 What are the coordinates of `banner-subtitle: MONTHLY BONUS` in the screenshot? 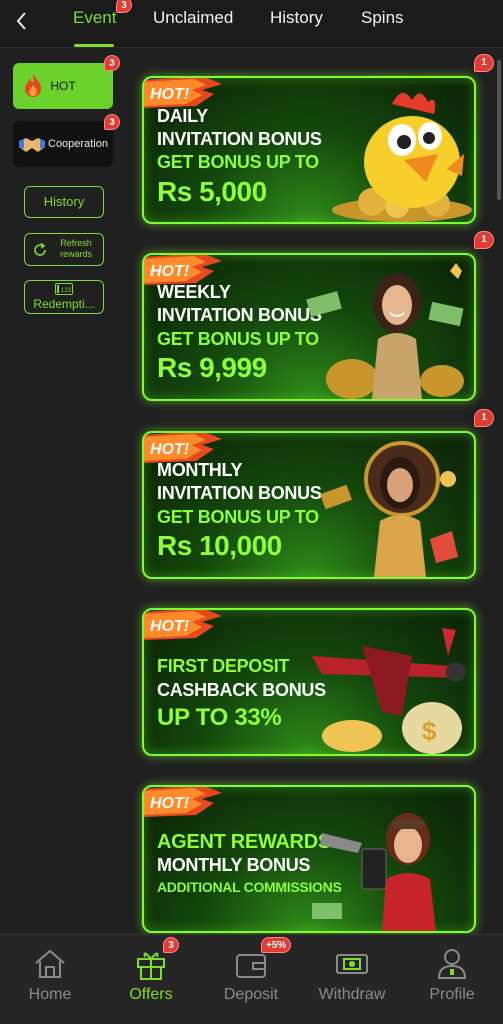 It's located at (234, 865).